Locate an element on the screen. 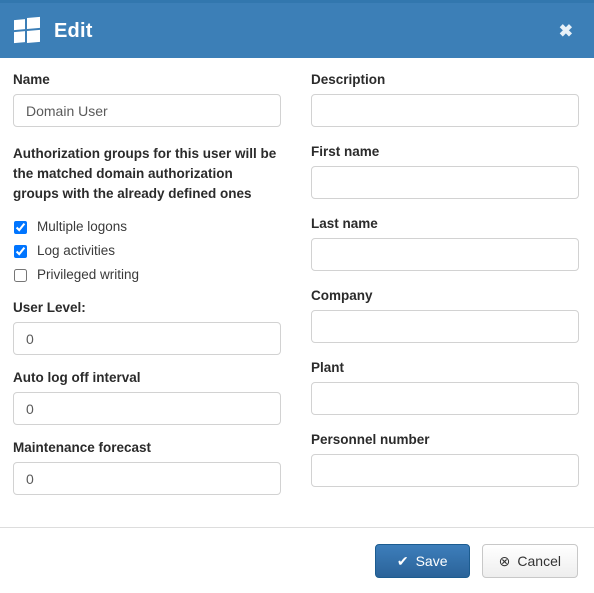 The image size is (594, 593). personnel-number-label: Personnel number is located at coordinates (370, 439).